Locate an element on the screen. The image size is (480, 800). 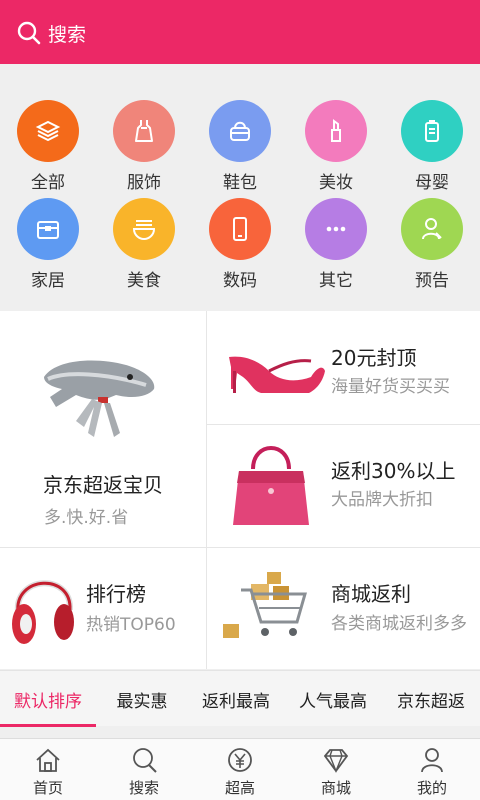
bottom-nav: 首页 搜索 超高 商城 我的 is located at coordinates (240, 769).